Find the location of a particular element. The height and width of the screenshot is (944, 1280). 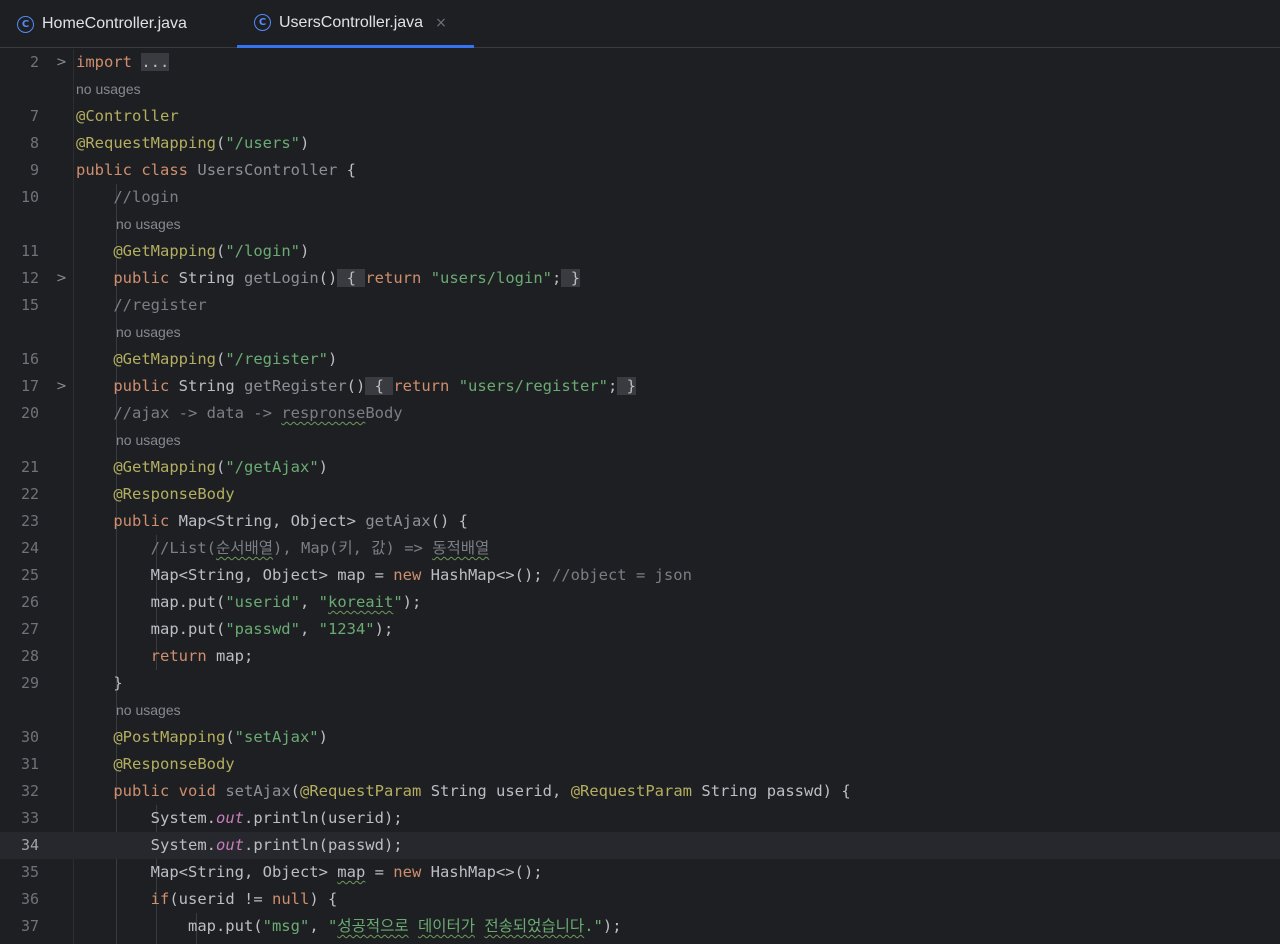

code-token: getLogin is located at coordinates (281, 278).